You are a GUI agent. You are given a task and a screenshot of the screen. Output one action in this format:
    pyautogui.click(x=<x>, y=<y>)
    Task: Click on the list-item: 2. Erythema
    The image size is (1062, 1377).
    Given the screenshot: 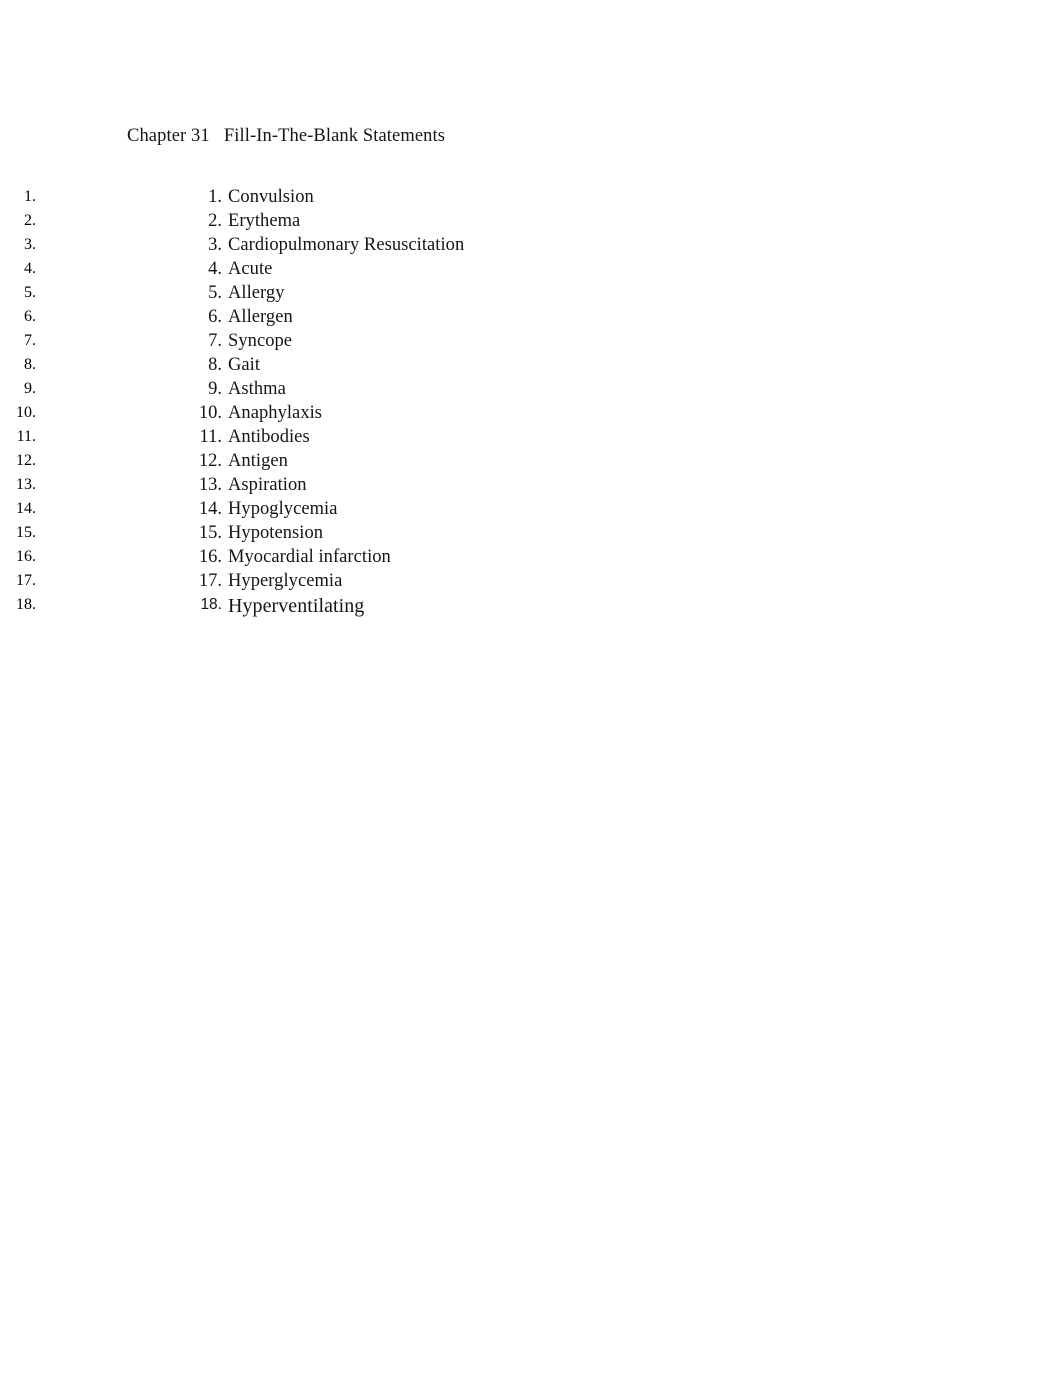 What is the action you would take?
    pyautogui.click(x=551, y=221)
    